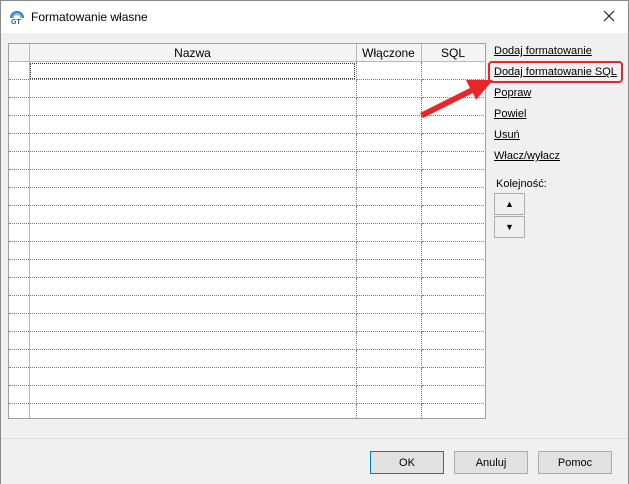 Image resolution: width=629 pixels, height=484 pixels. I want to click on move-down-button: ▼, so click(509, 227).